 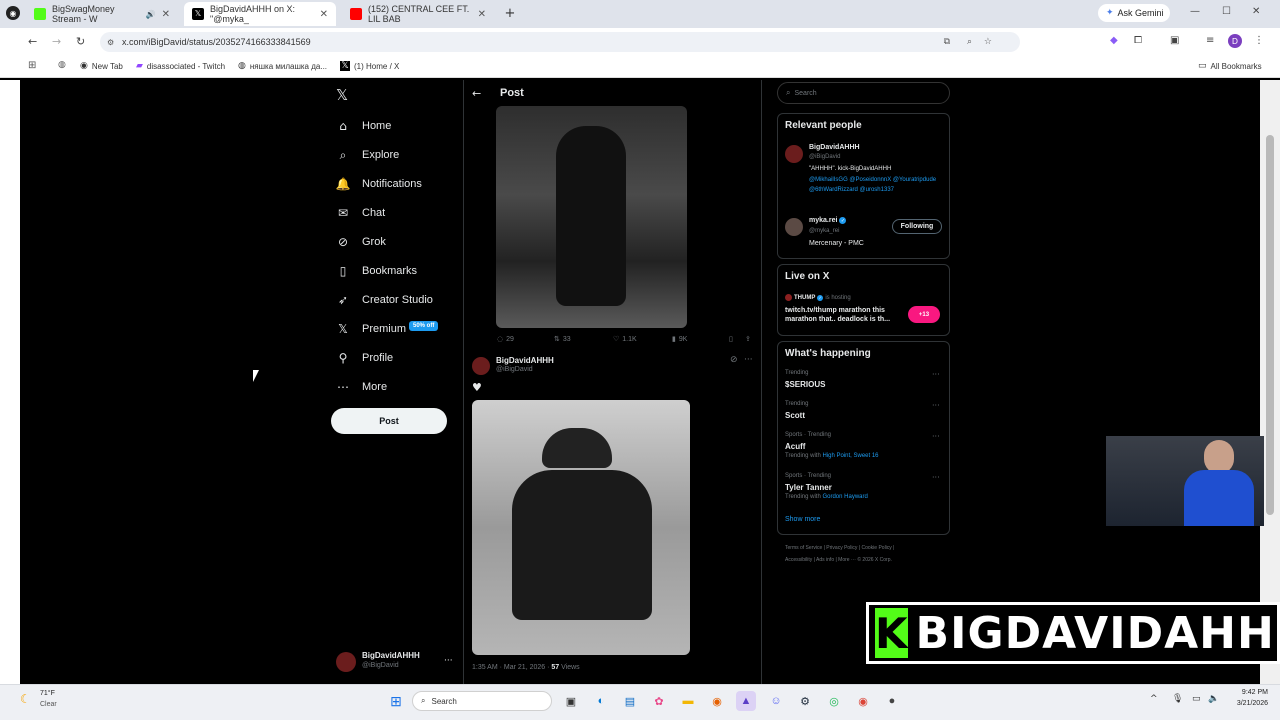 What do you see at coordinates (151, 14) in the screenshot?
I see `speaker-icon: 🔊` at bounding box center [151, 14].